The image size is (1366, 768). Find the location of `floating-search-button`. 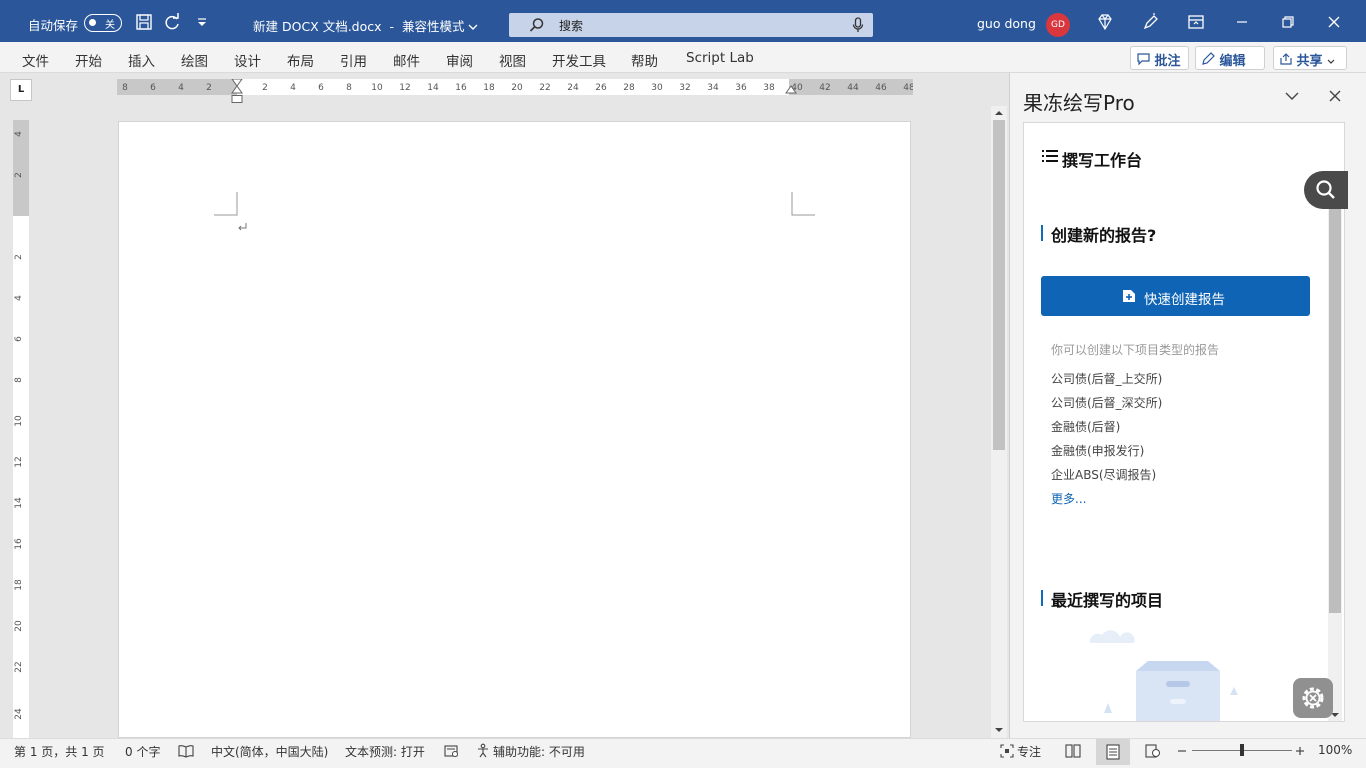

floating-search-button is located at coordinates (1326, 190).